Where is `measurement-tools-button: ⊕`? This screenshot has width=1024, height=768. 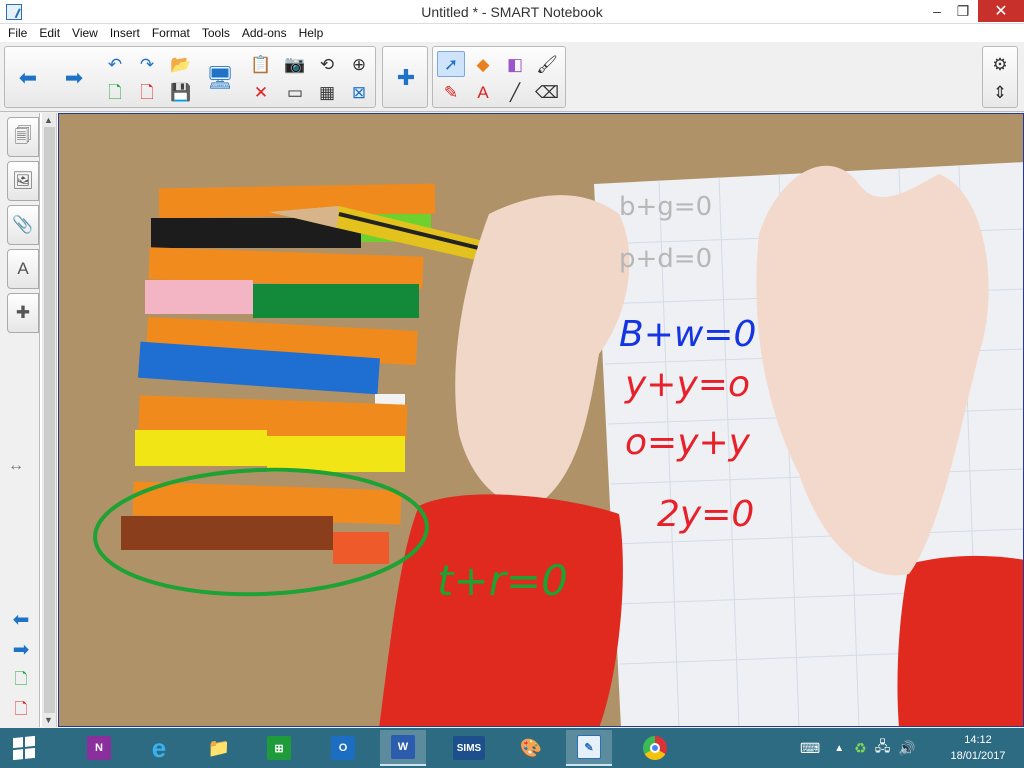
measurement-tools-button: ⊕ is located at coordinates (359, 64).